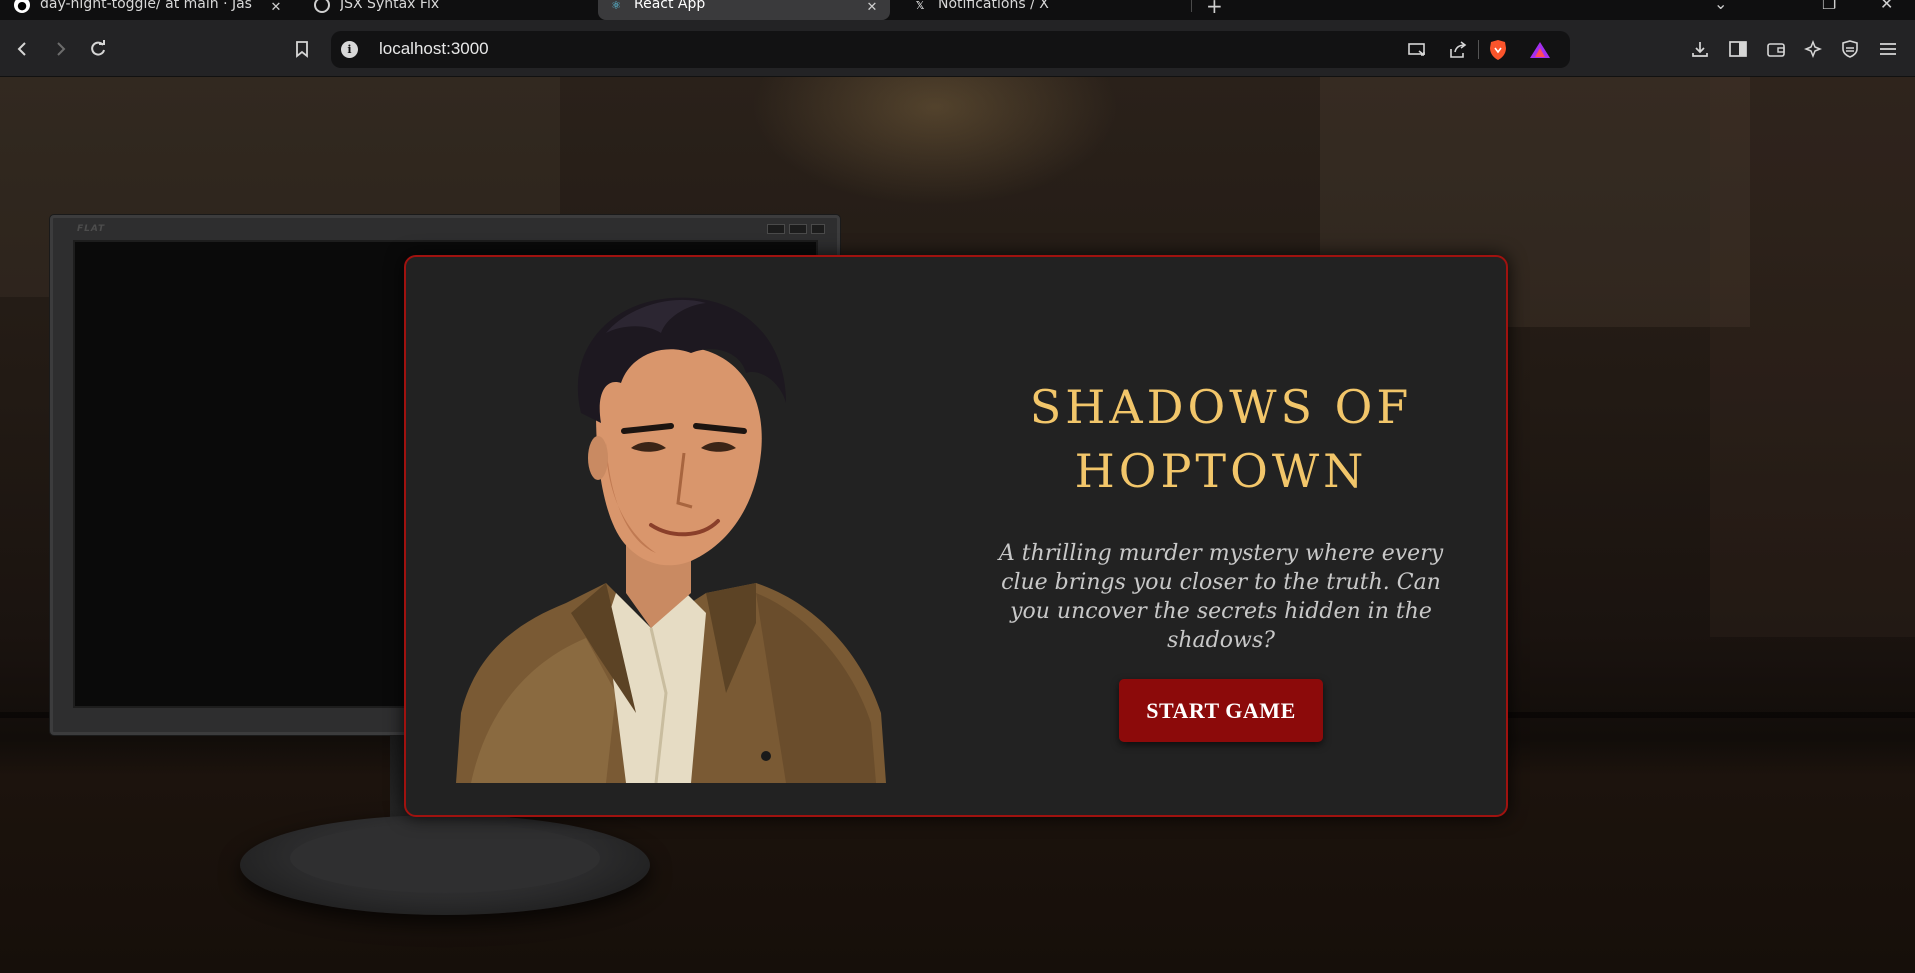 The width and height of the screenshot is (1915, 973). What do you see at coordinates (22, 6) in the screenshot?
I see `github-icon: ●` at bounding box center [22, 6].